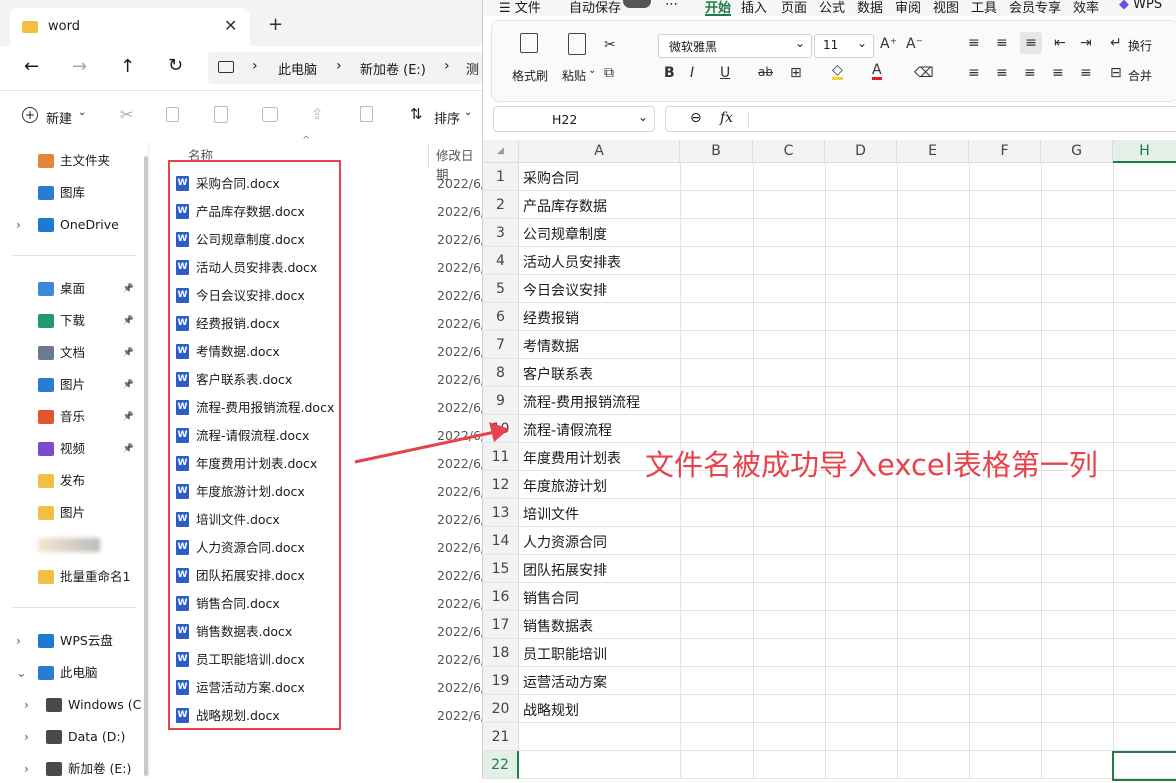 This screenshot has height=783, width=1176. What do you see at coordinates (1002, 73) in the screenshot?
I see `align-center-icon: ≡` at bounding box center [1002, 73].